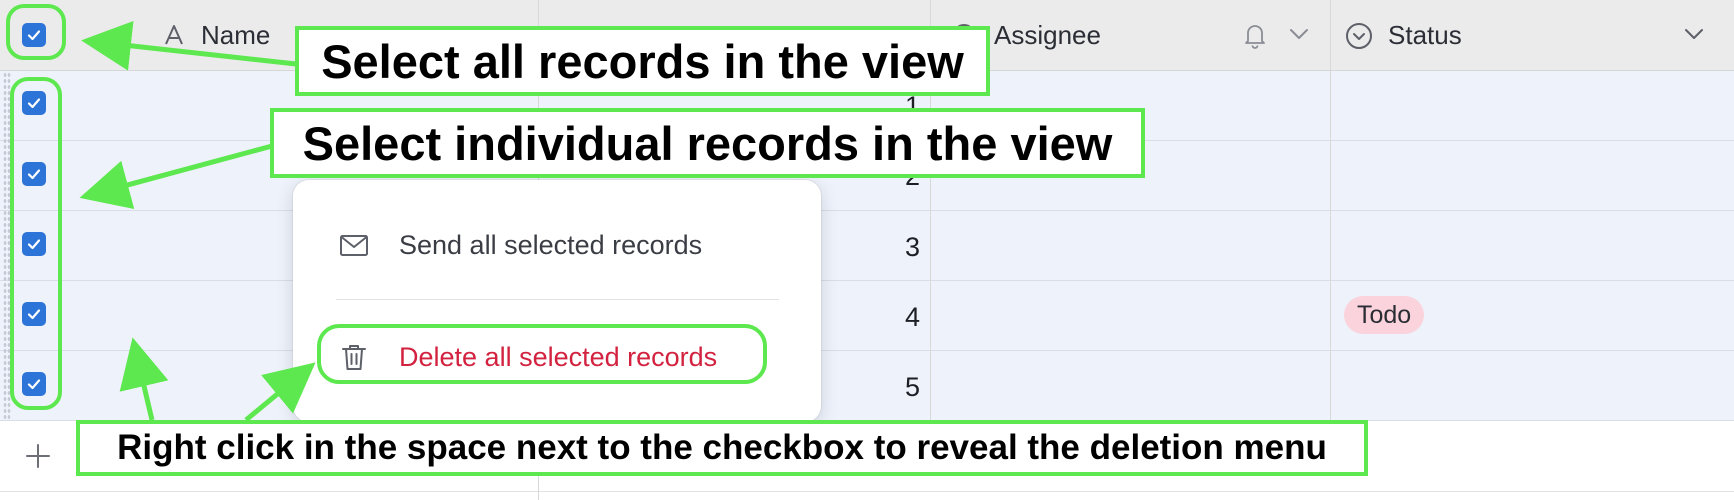 Image resolution: width=1734 pixels, height=500 pixels. What do you see at coordinates (174, 35) in the screenshot?
I see `text-field-icon` at bounding box center [174, 35].